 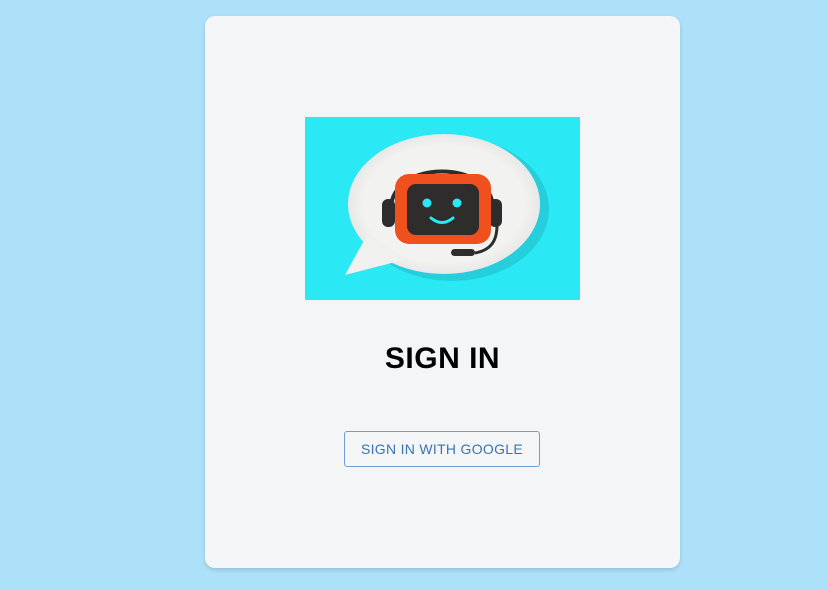 What do you see at coordinates (442, 358) in the screenshot?
I see `page-title: SIGN IN` at bounding box center [442, 358].